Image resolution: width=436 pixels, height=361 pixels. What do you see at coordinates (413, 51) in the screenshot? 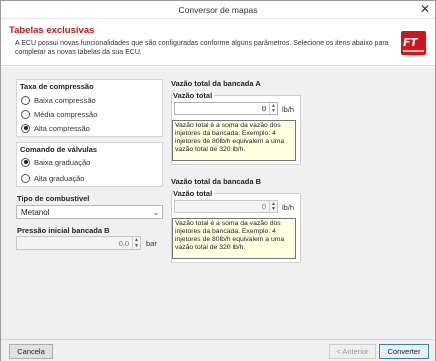
I see `brand-logo-stripe` at bounding box center [413, 51].